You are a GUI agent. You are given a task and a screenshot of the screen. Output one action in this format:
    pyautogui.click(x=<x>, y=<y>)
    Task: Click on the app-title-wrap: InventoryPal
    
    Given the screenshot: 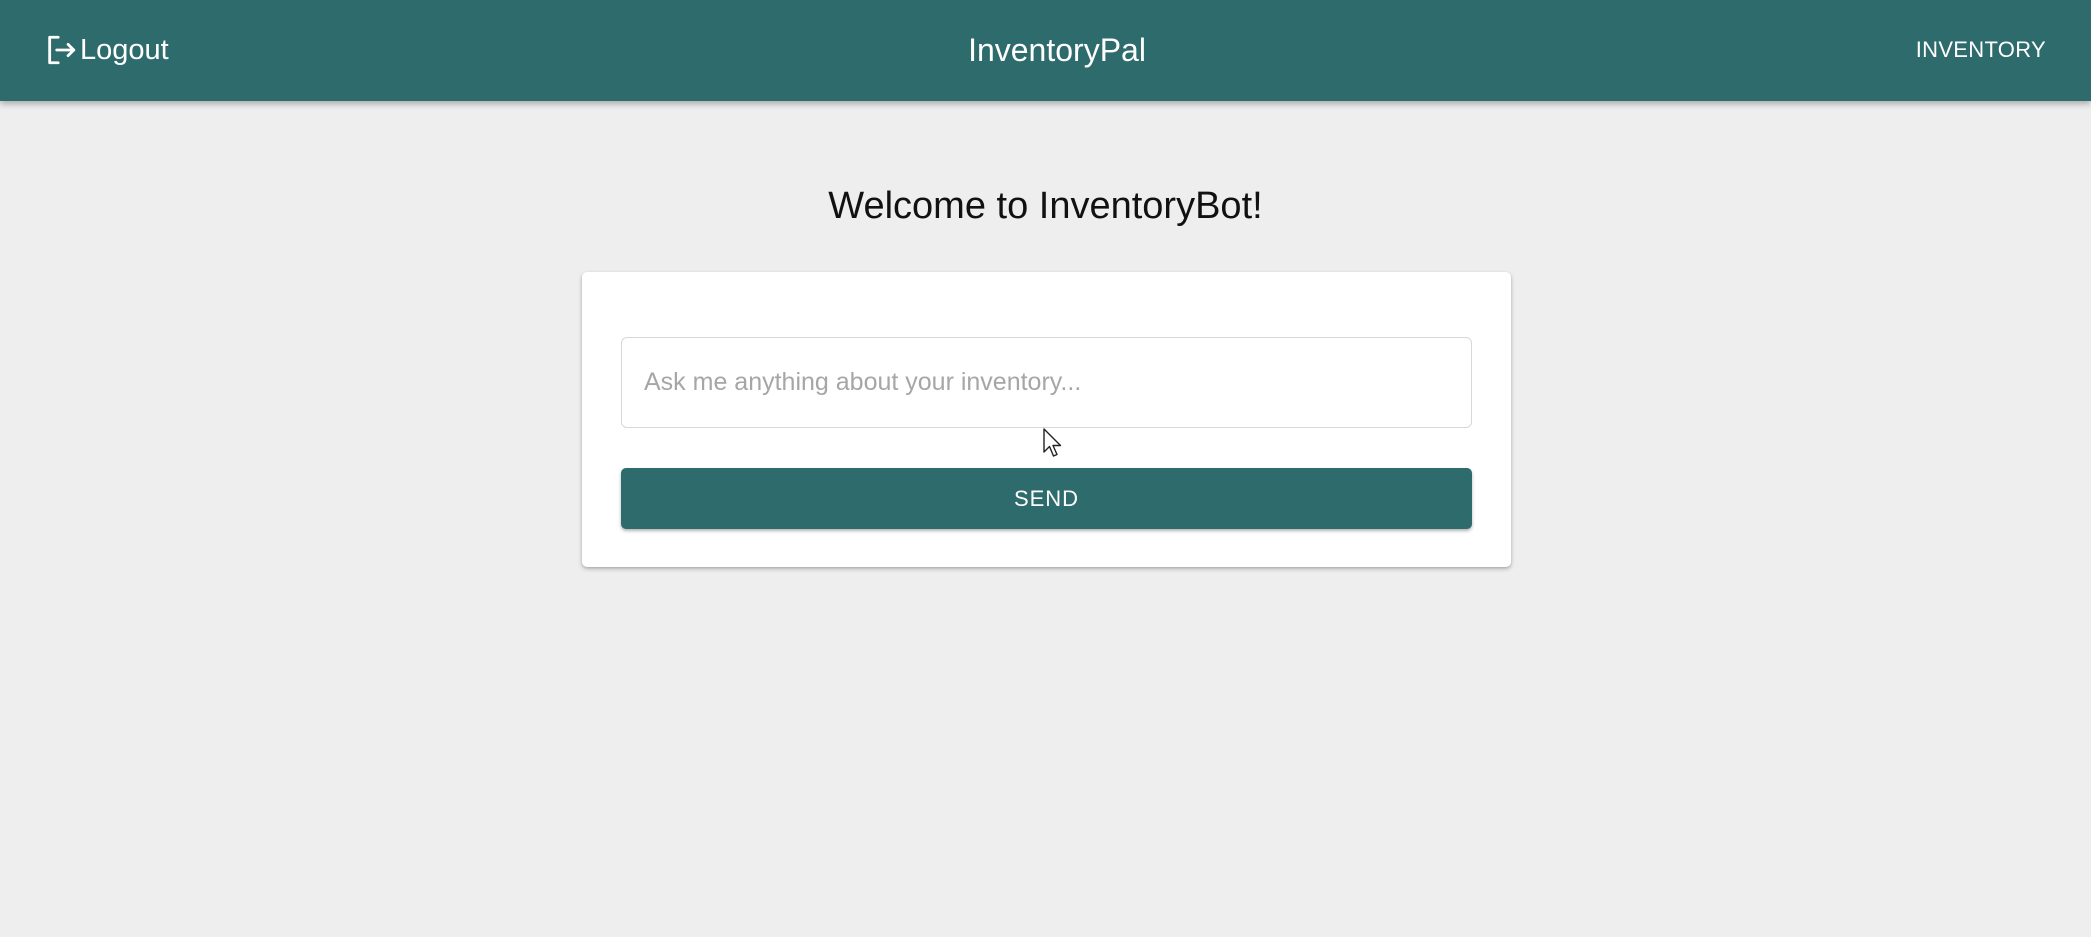 What is the action you would take?
    pyautogui.click(x=1045, y=50)
    